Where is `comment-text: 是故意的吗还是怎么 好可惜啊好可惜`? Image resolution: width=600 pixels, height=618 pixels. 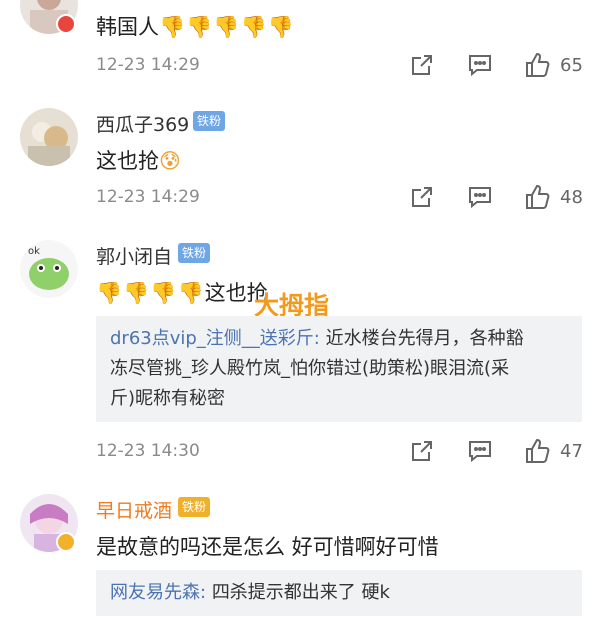
comment-text: 是故意的吗还是怎么 好可惜啊好可惜 is located at coordinates (267, 547).